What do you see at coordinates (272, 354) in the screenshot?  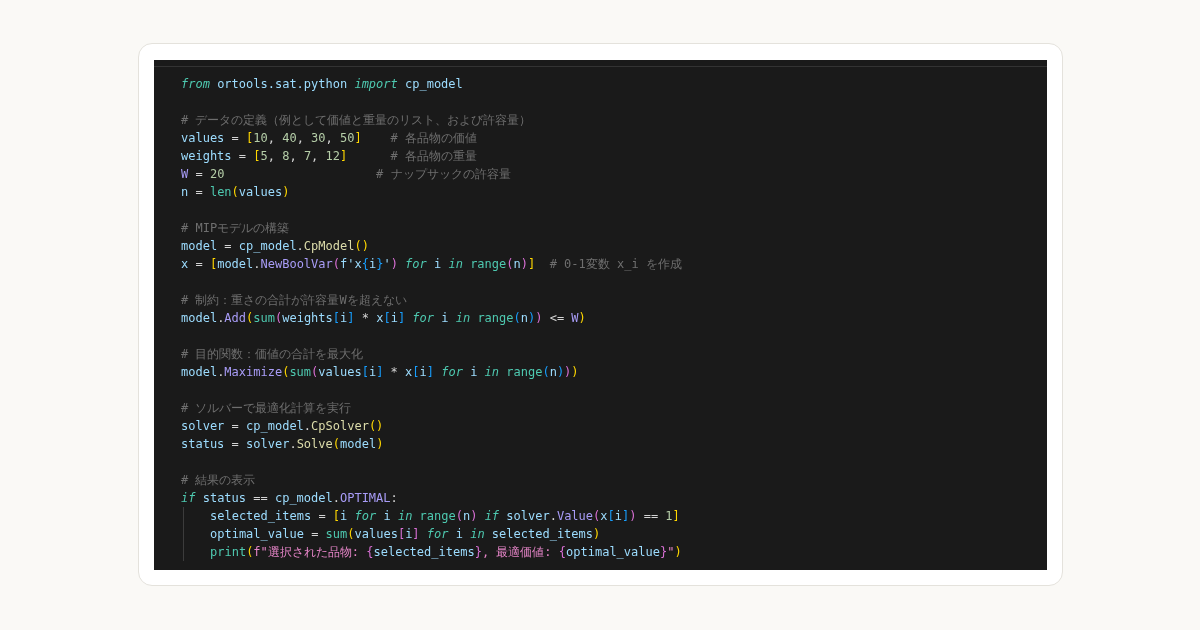 I see `code-line: # 目的関数：価値の合計を最大化` at bounding box center [272, 354].